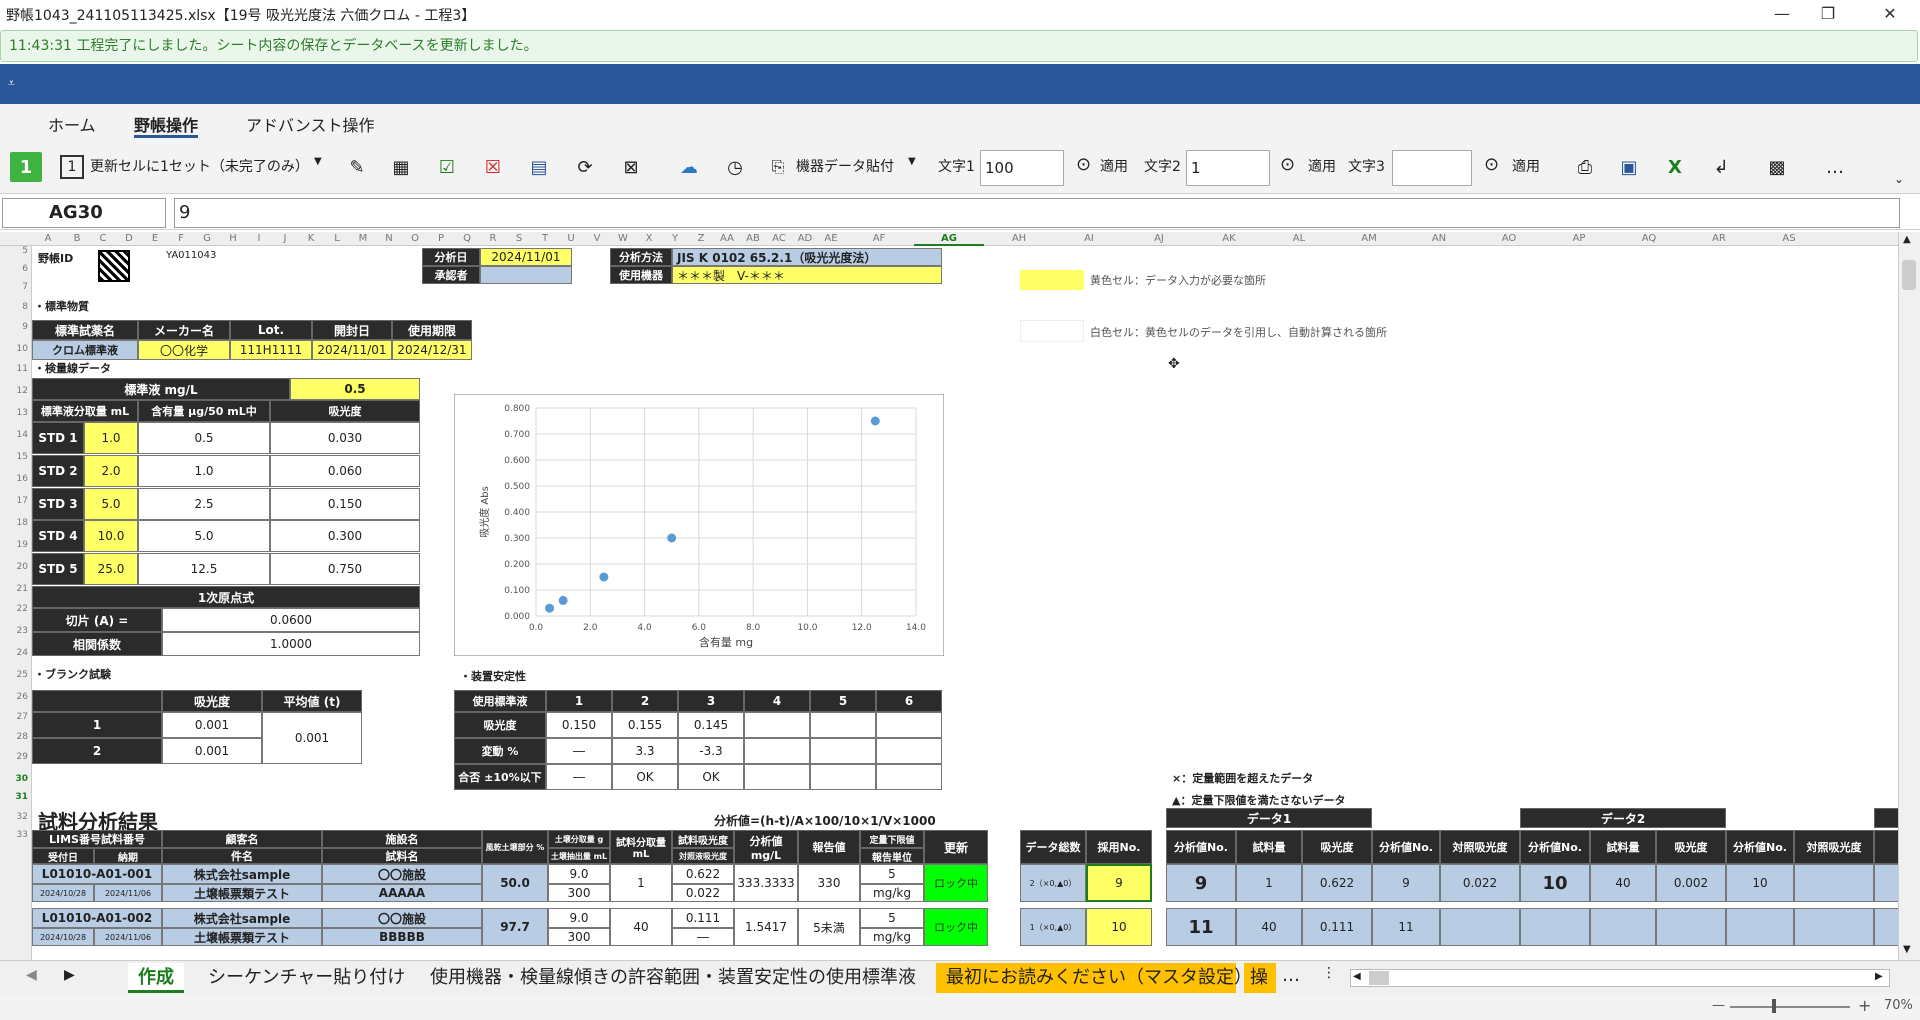 This screenshot has height=1020, width=1920. I want to click on close-icon: ✕, so click(1890, 14).